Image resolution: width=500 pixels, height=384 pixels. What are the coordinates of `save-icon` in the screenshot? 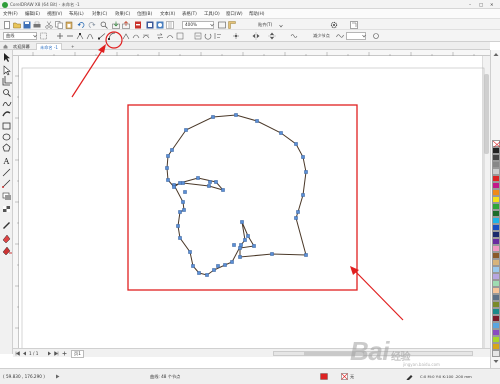 It's located at (27, 25).